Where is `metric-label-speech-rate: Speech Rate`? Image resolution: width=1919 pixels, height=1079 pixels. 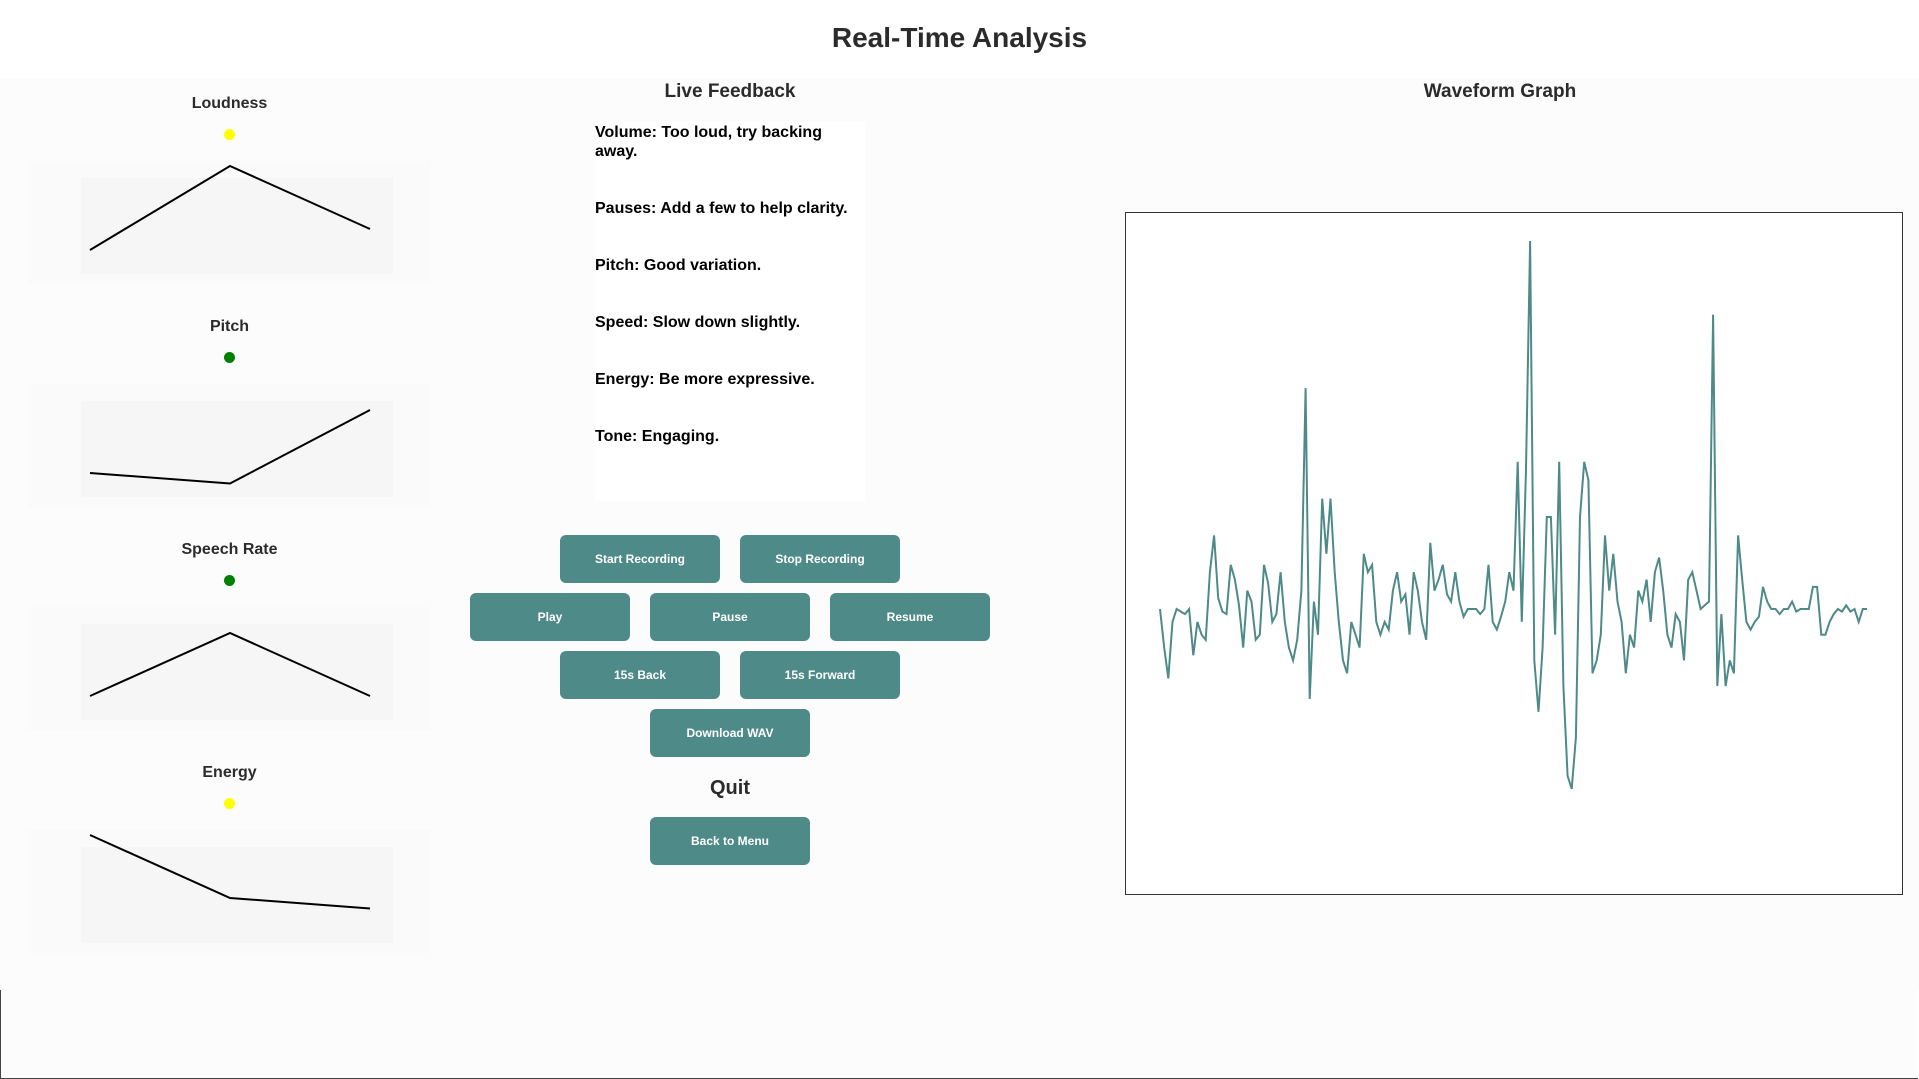 metric-label-speech-rate: Speech Rate is located at coordinates (229, 549).